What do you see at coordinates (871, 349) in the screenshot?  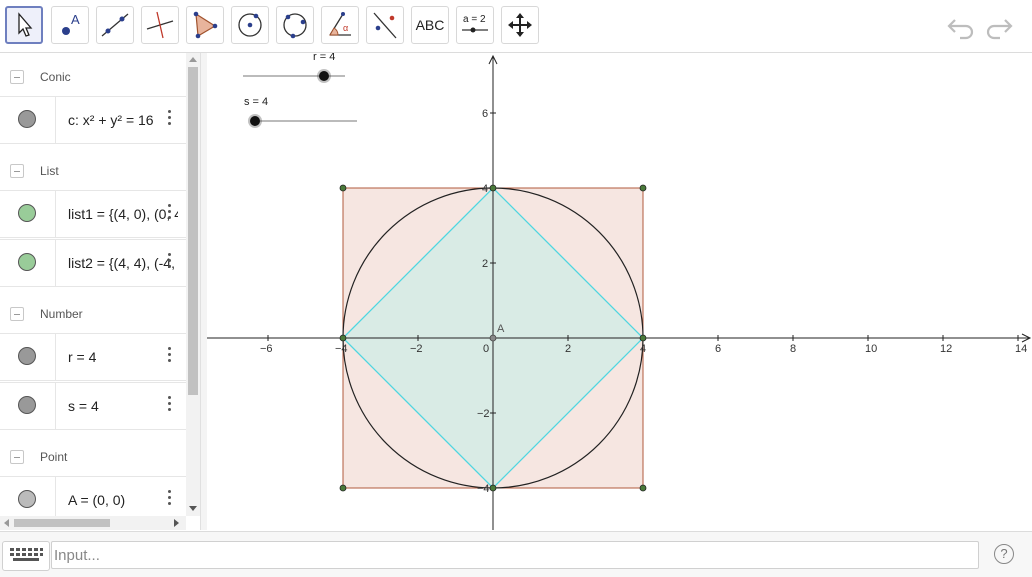 I see `x-tick-label: 10` at bounding box center [871, 349].